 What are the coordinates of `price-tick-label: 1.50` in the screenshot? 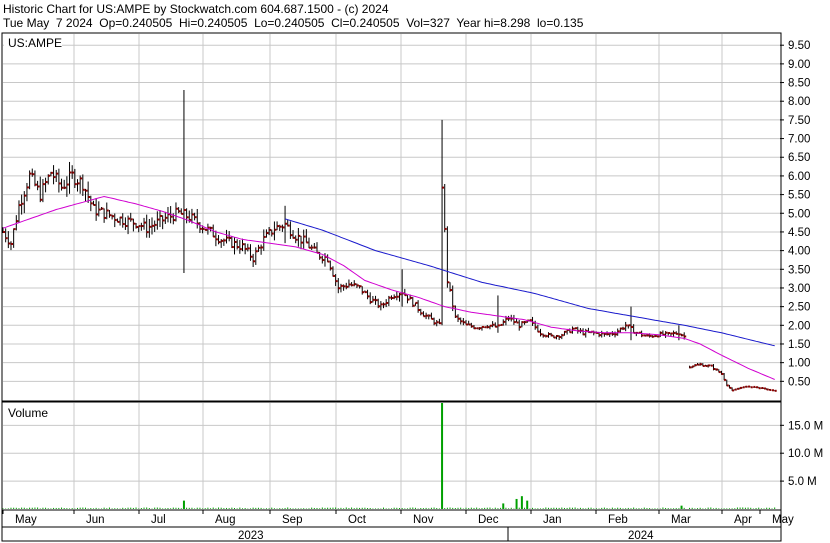 It's located at (799, 345).